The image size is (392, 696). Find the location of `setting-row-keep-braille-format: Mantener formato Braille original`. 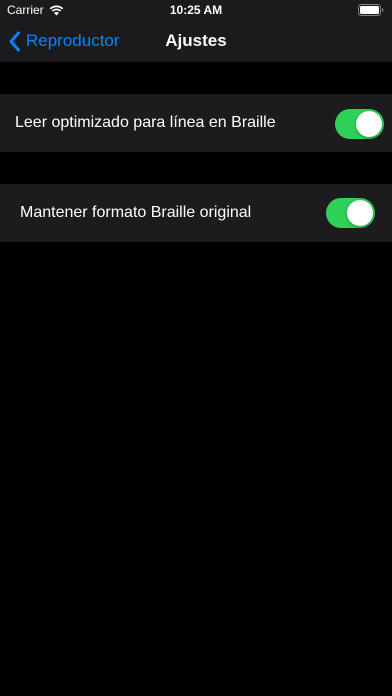

setting-row-keep-braille-format: Mantener formato Braille original is located at coordinates (196, 213).